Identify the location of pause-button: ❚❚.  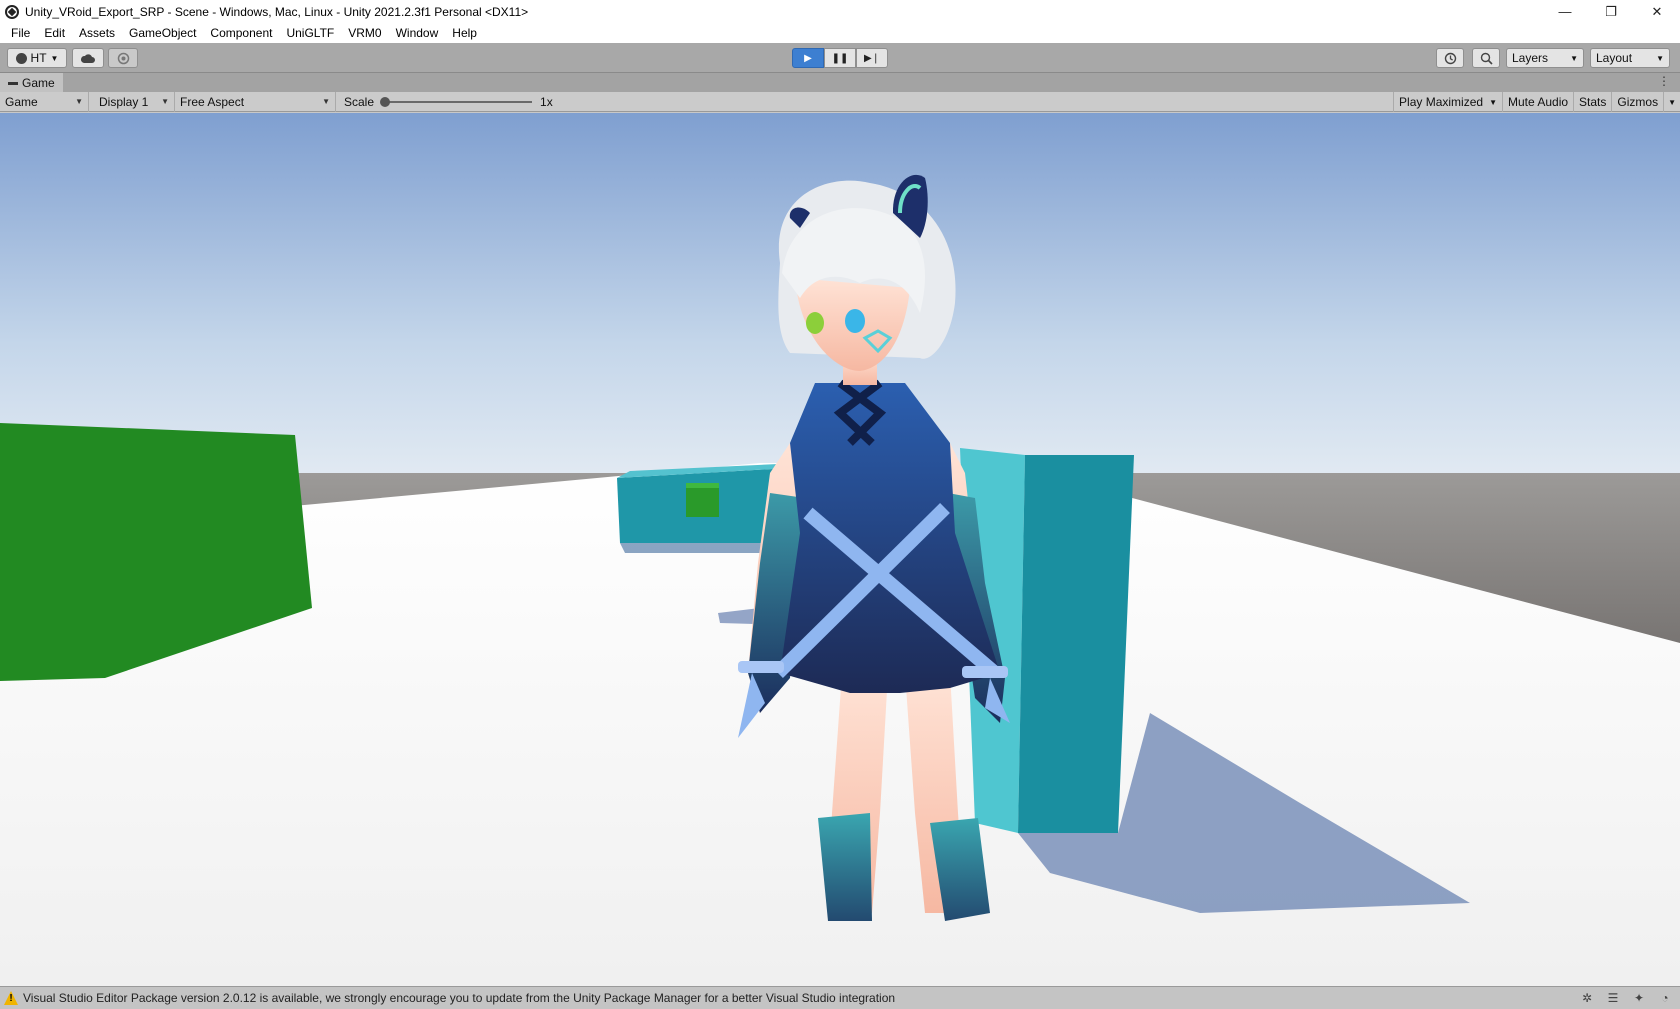
(840, 58).